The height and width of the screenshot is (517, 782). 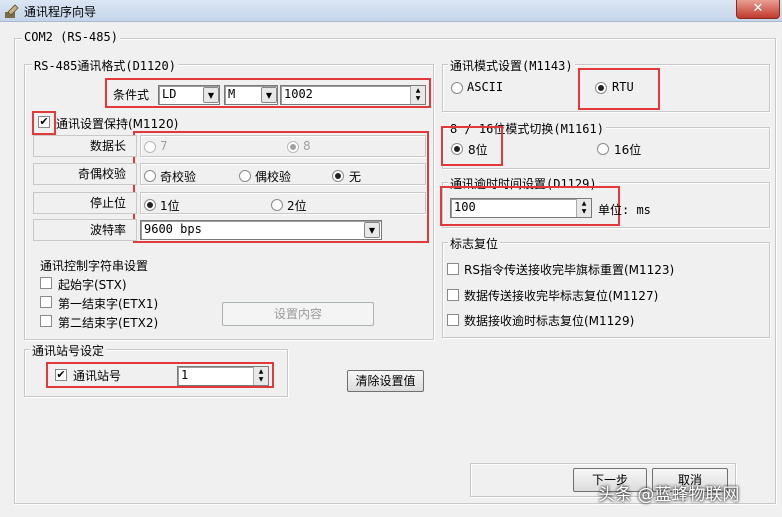 What do you see at coordinates (669, 495) in the screenshot?
I see `watermark: 头条 @蓝蜂物联网` at bounding box center [669, 495].